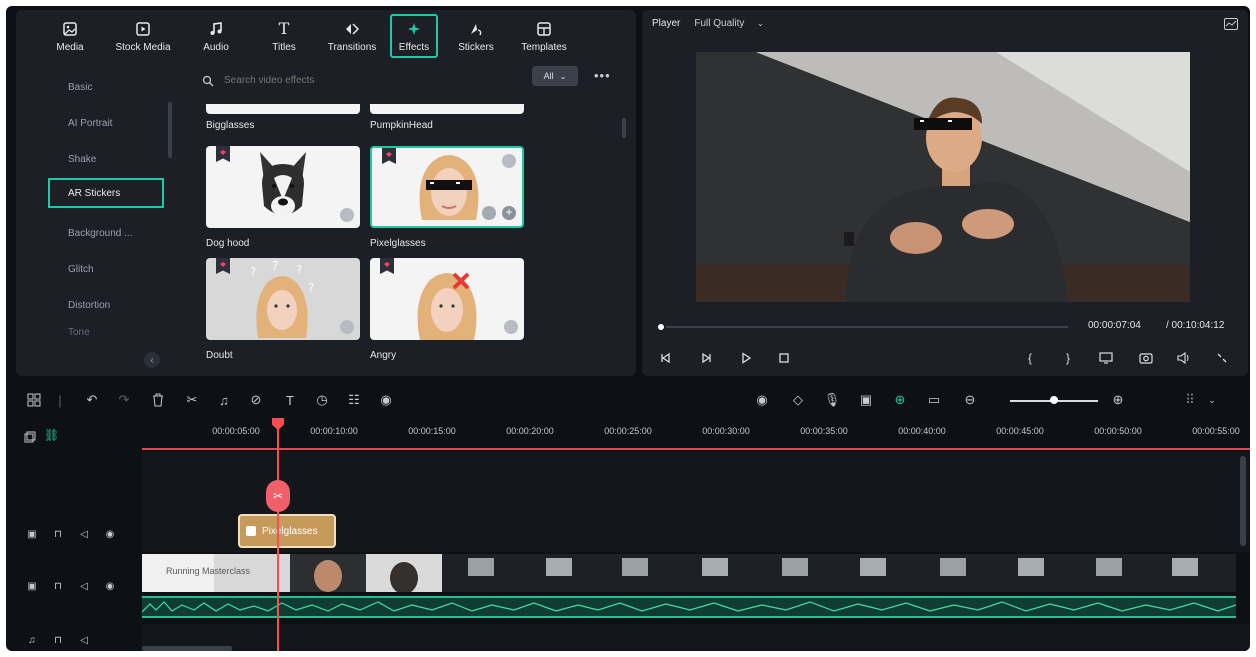 Image resolution: width=1256 pixels, height=657 pixels. I want to click on video-clip-track: Running Masterclass, so click(689, 573).